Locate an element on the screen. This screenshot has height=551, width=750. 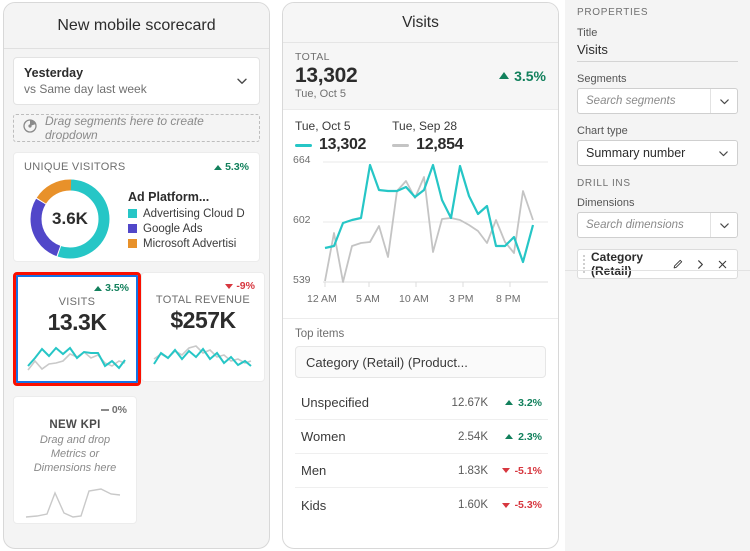
visits-panel-header: Visits is located at coordinates (420, 23).